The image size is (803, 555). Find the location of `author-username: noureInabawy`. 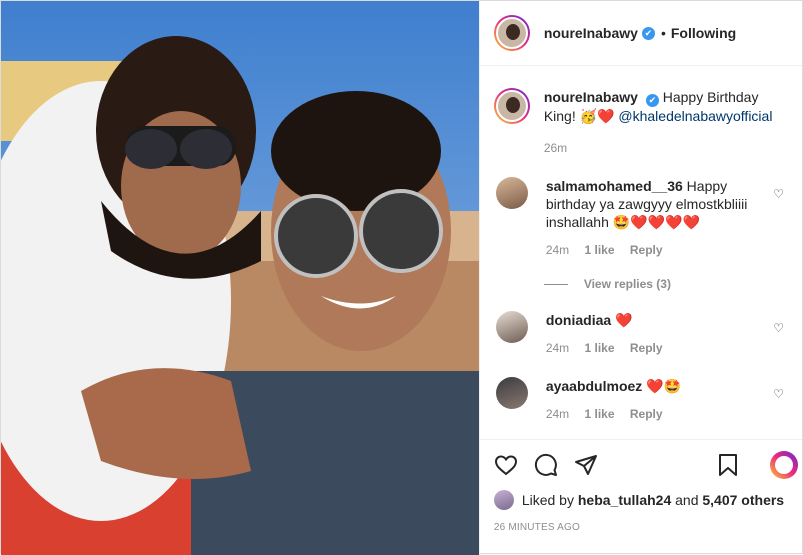

author-username: noureInabawy is located at coordinates (591, 33).